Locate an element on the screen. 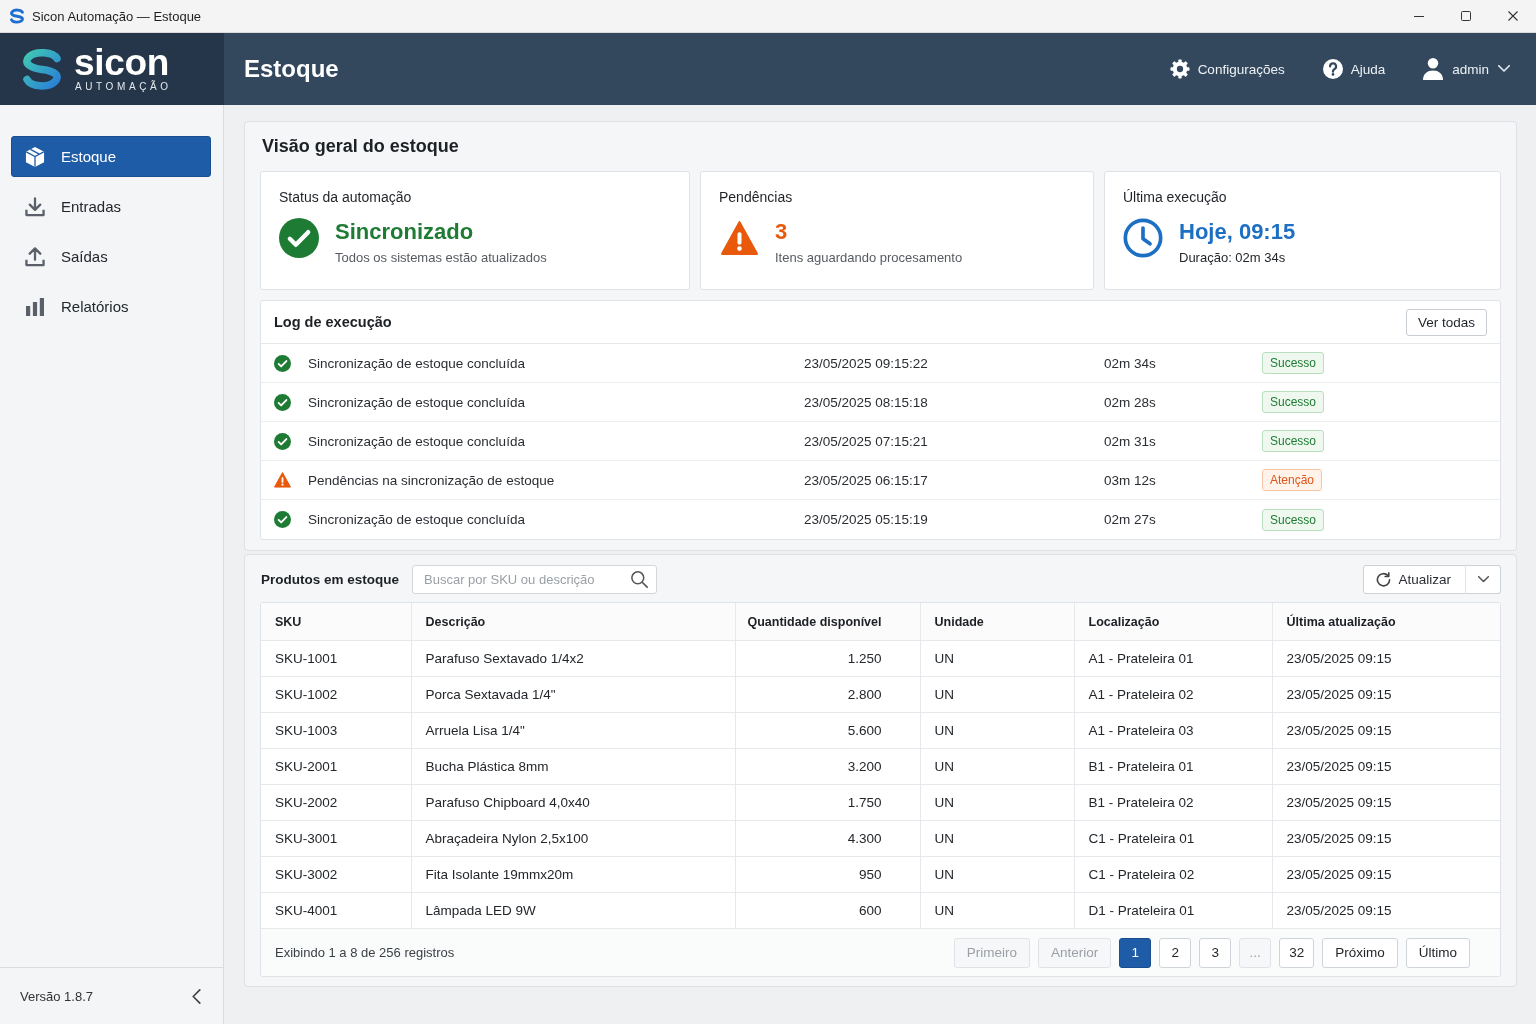 This screenshot has width=1536, height=1024. page-title: Estoque is located at coordinates (291, 69).